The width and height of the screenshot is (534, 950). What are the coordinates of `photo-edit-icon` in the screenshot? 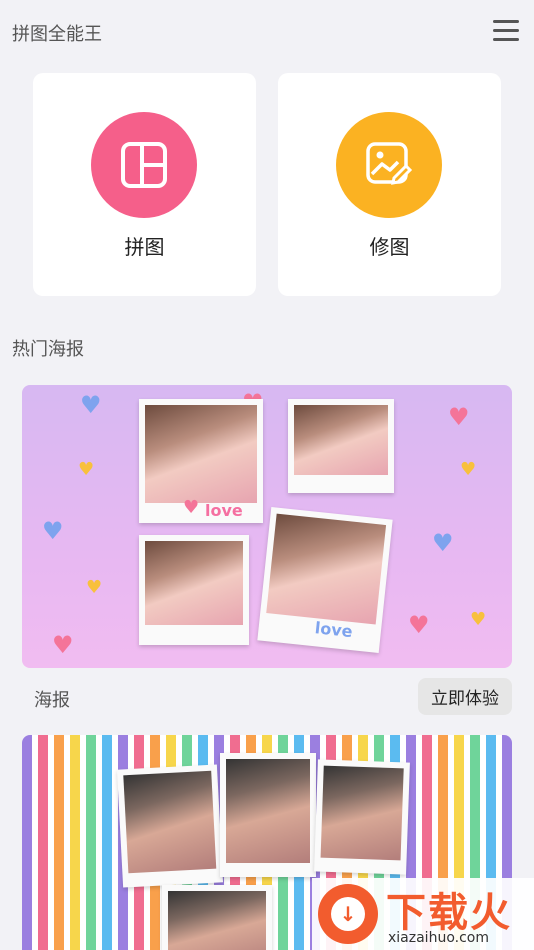 It's located at (389, 165).